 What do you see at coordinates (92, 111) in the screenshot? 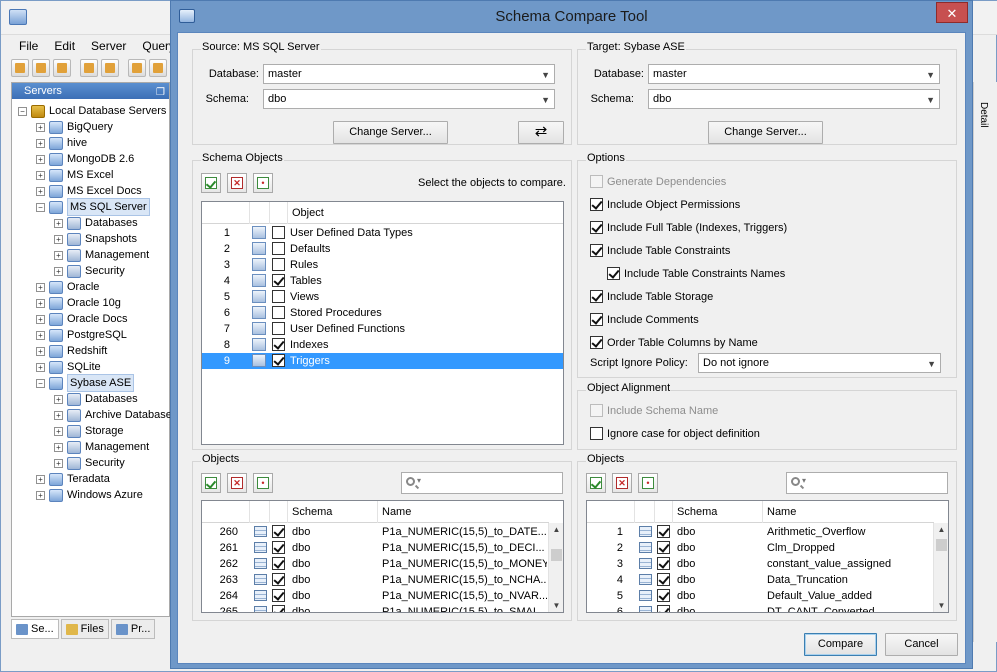
I see `tree-item: − Local Database Servers` at bounding box center [92, 111].